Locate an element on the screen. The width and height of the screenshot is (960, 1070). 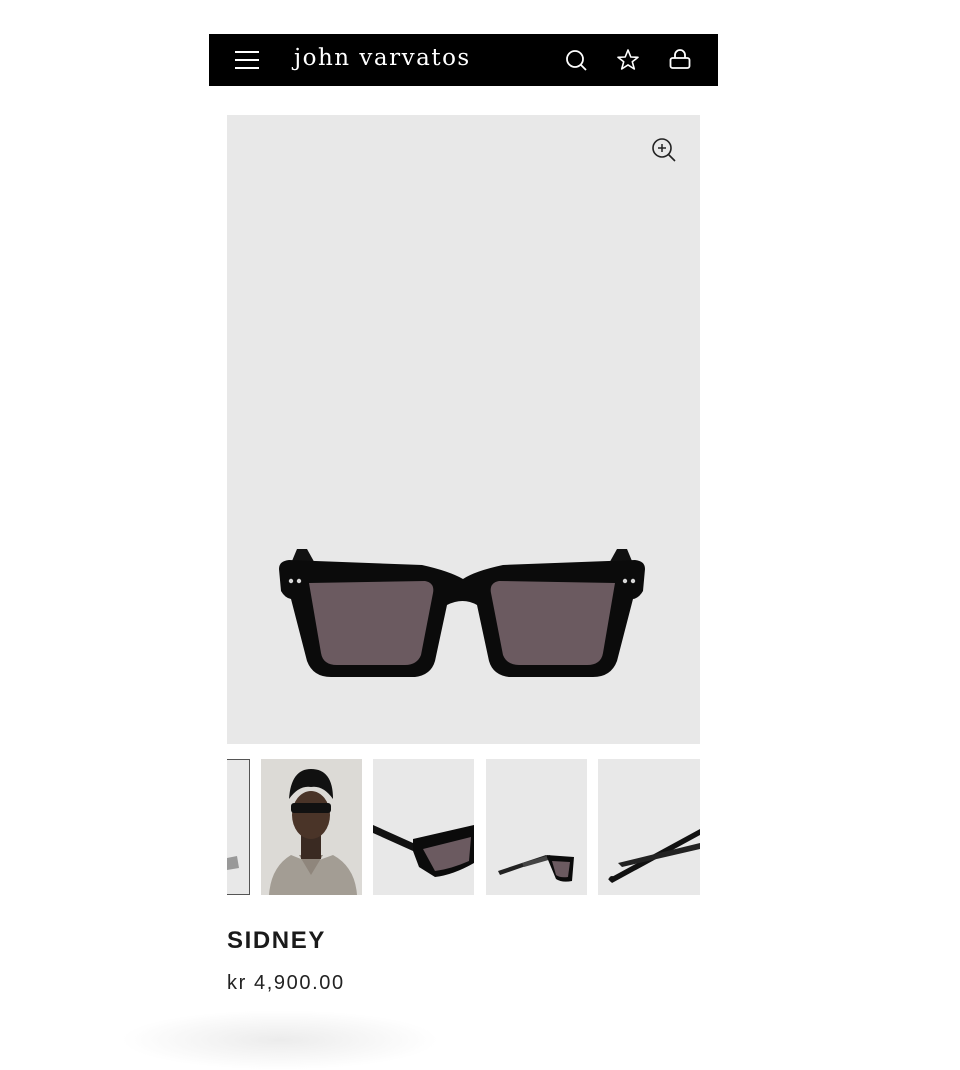
star-icon is located at coordinates (628, 60).